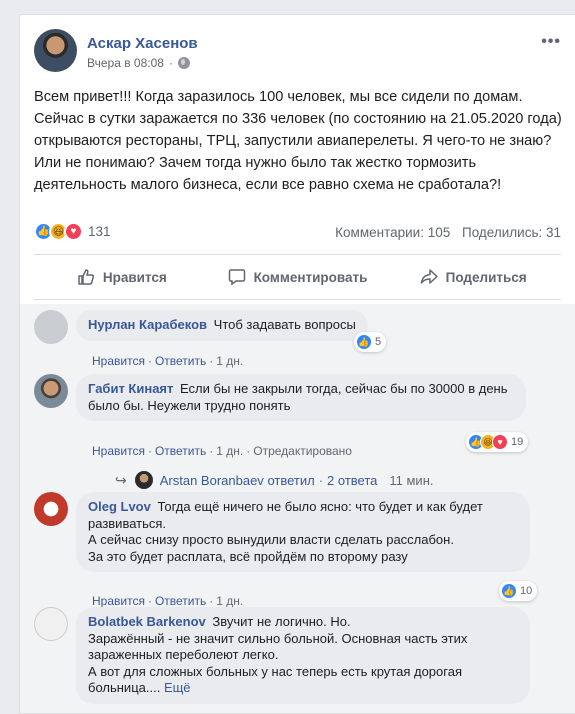  I want to click on globe-icon, so click(183, 63).